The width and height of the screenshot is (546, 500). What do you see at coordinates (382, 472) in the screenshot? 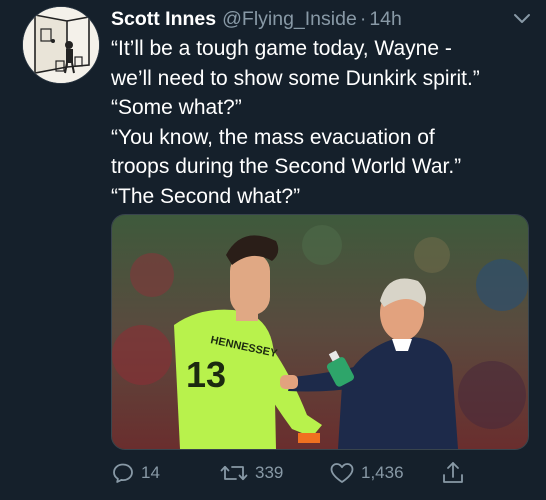
I see `like-count: 1,436` at bounding box center [382, 472].